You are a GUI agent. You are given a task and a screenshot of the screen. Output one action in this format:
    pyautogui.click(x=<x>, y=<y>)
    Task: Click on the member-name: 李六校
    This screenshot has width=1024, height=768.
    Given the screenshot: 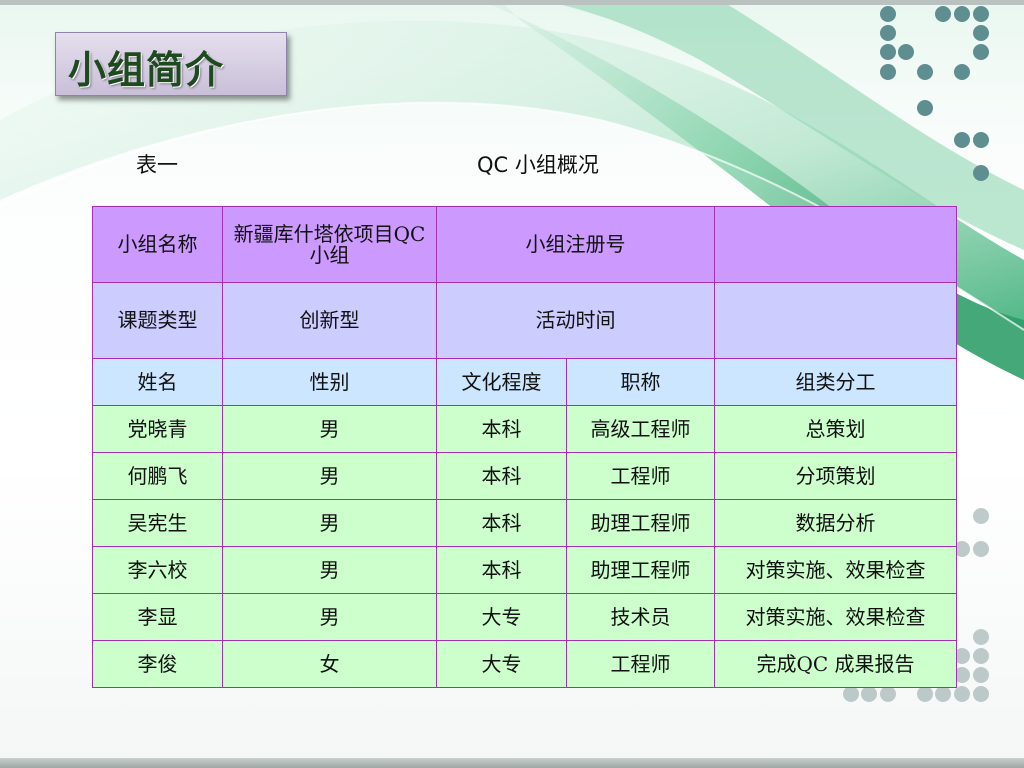 What is the action you would take?
    pyautogui.click(x=157, y=570)
    